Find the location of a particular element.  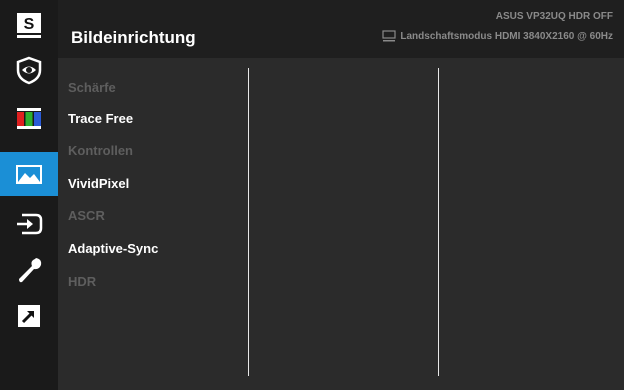

input-select-icon is located at coordinates (30, 224).